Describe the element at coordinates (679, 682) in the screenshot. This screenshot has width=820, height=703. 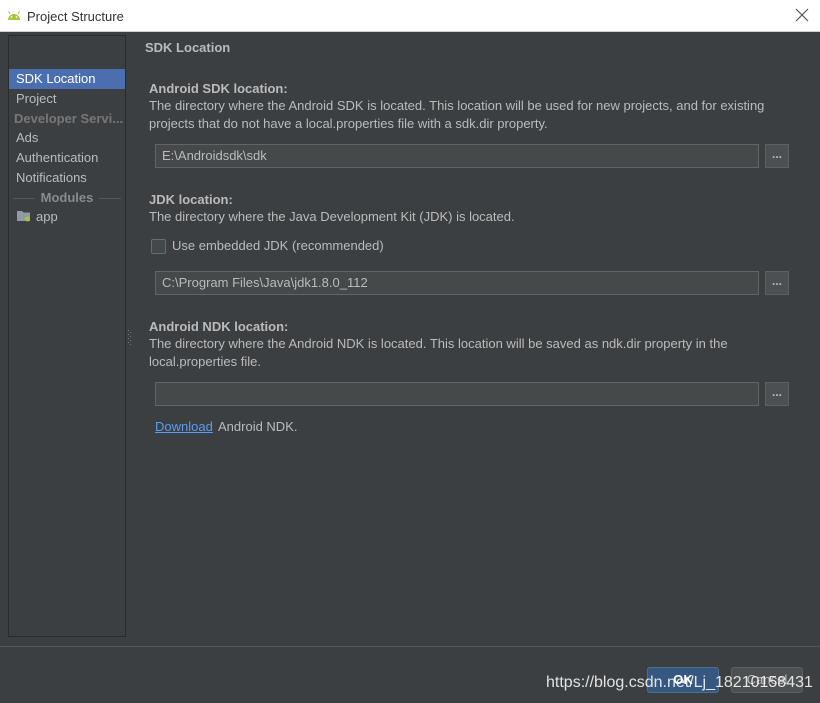
I see `watermark: https://blog.csdn.net/Lj_18210158431` at that location.